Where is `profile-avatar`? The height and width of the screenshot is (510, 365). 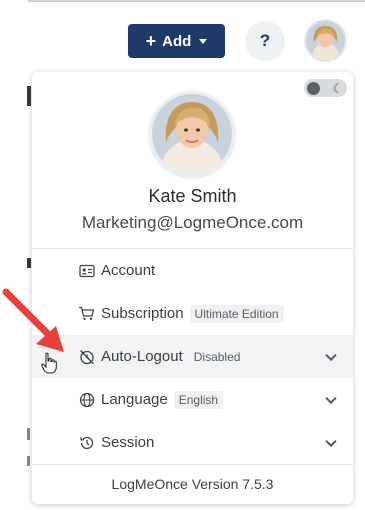 profile-avatar is located at coordinates (192, 134).